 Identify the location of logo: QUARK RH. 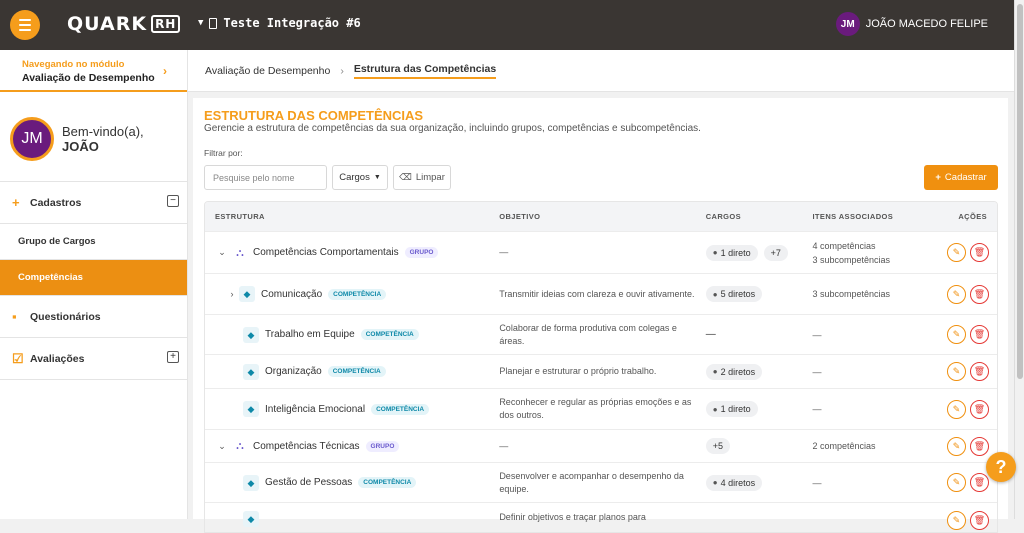
(124, 24).